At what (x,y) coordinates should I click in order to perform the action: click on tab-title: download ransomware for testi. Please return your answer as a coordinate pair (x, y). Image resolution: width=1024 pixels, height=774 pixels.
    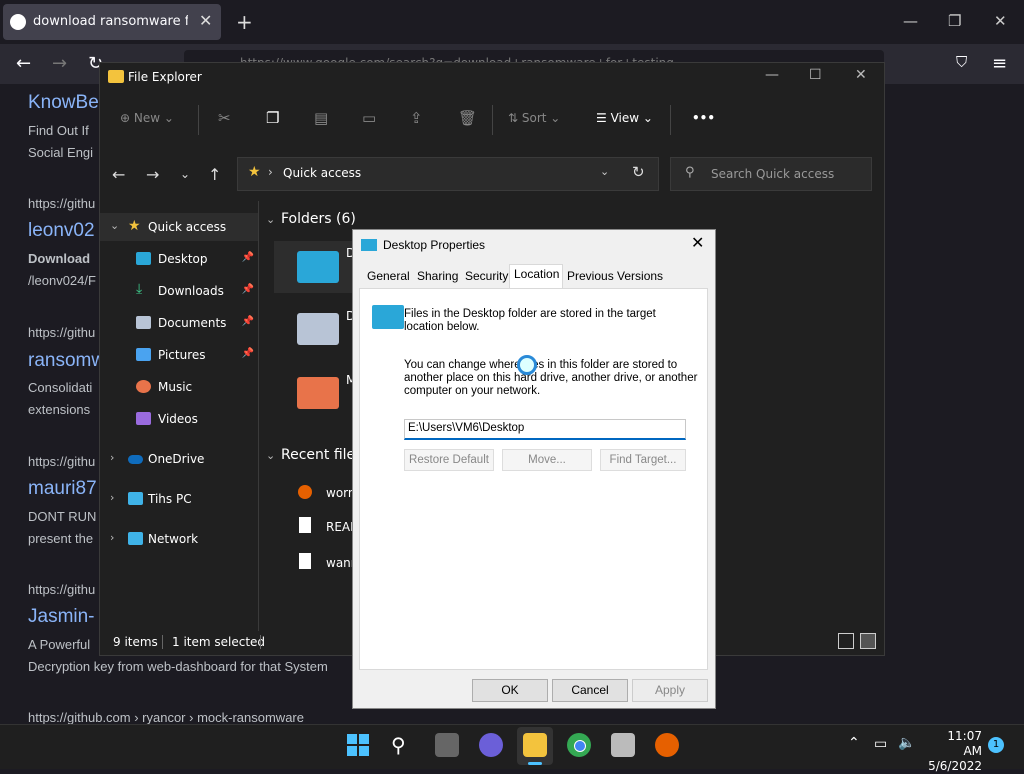
    Looking at the image, I should click on (110, 21).